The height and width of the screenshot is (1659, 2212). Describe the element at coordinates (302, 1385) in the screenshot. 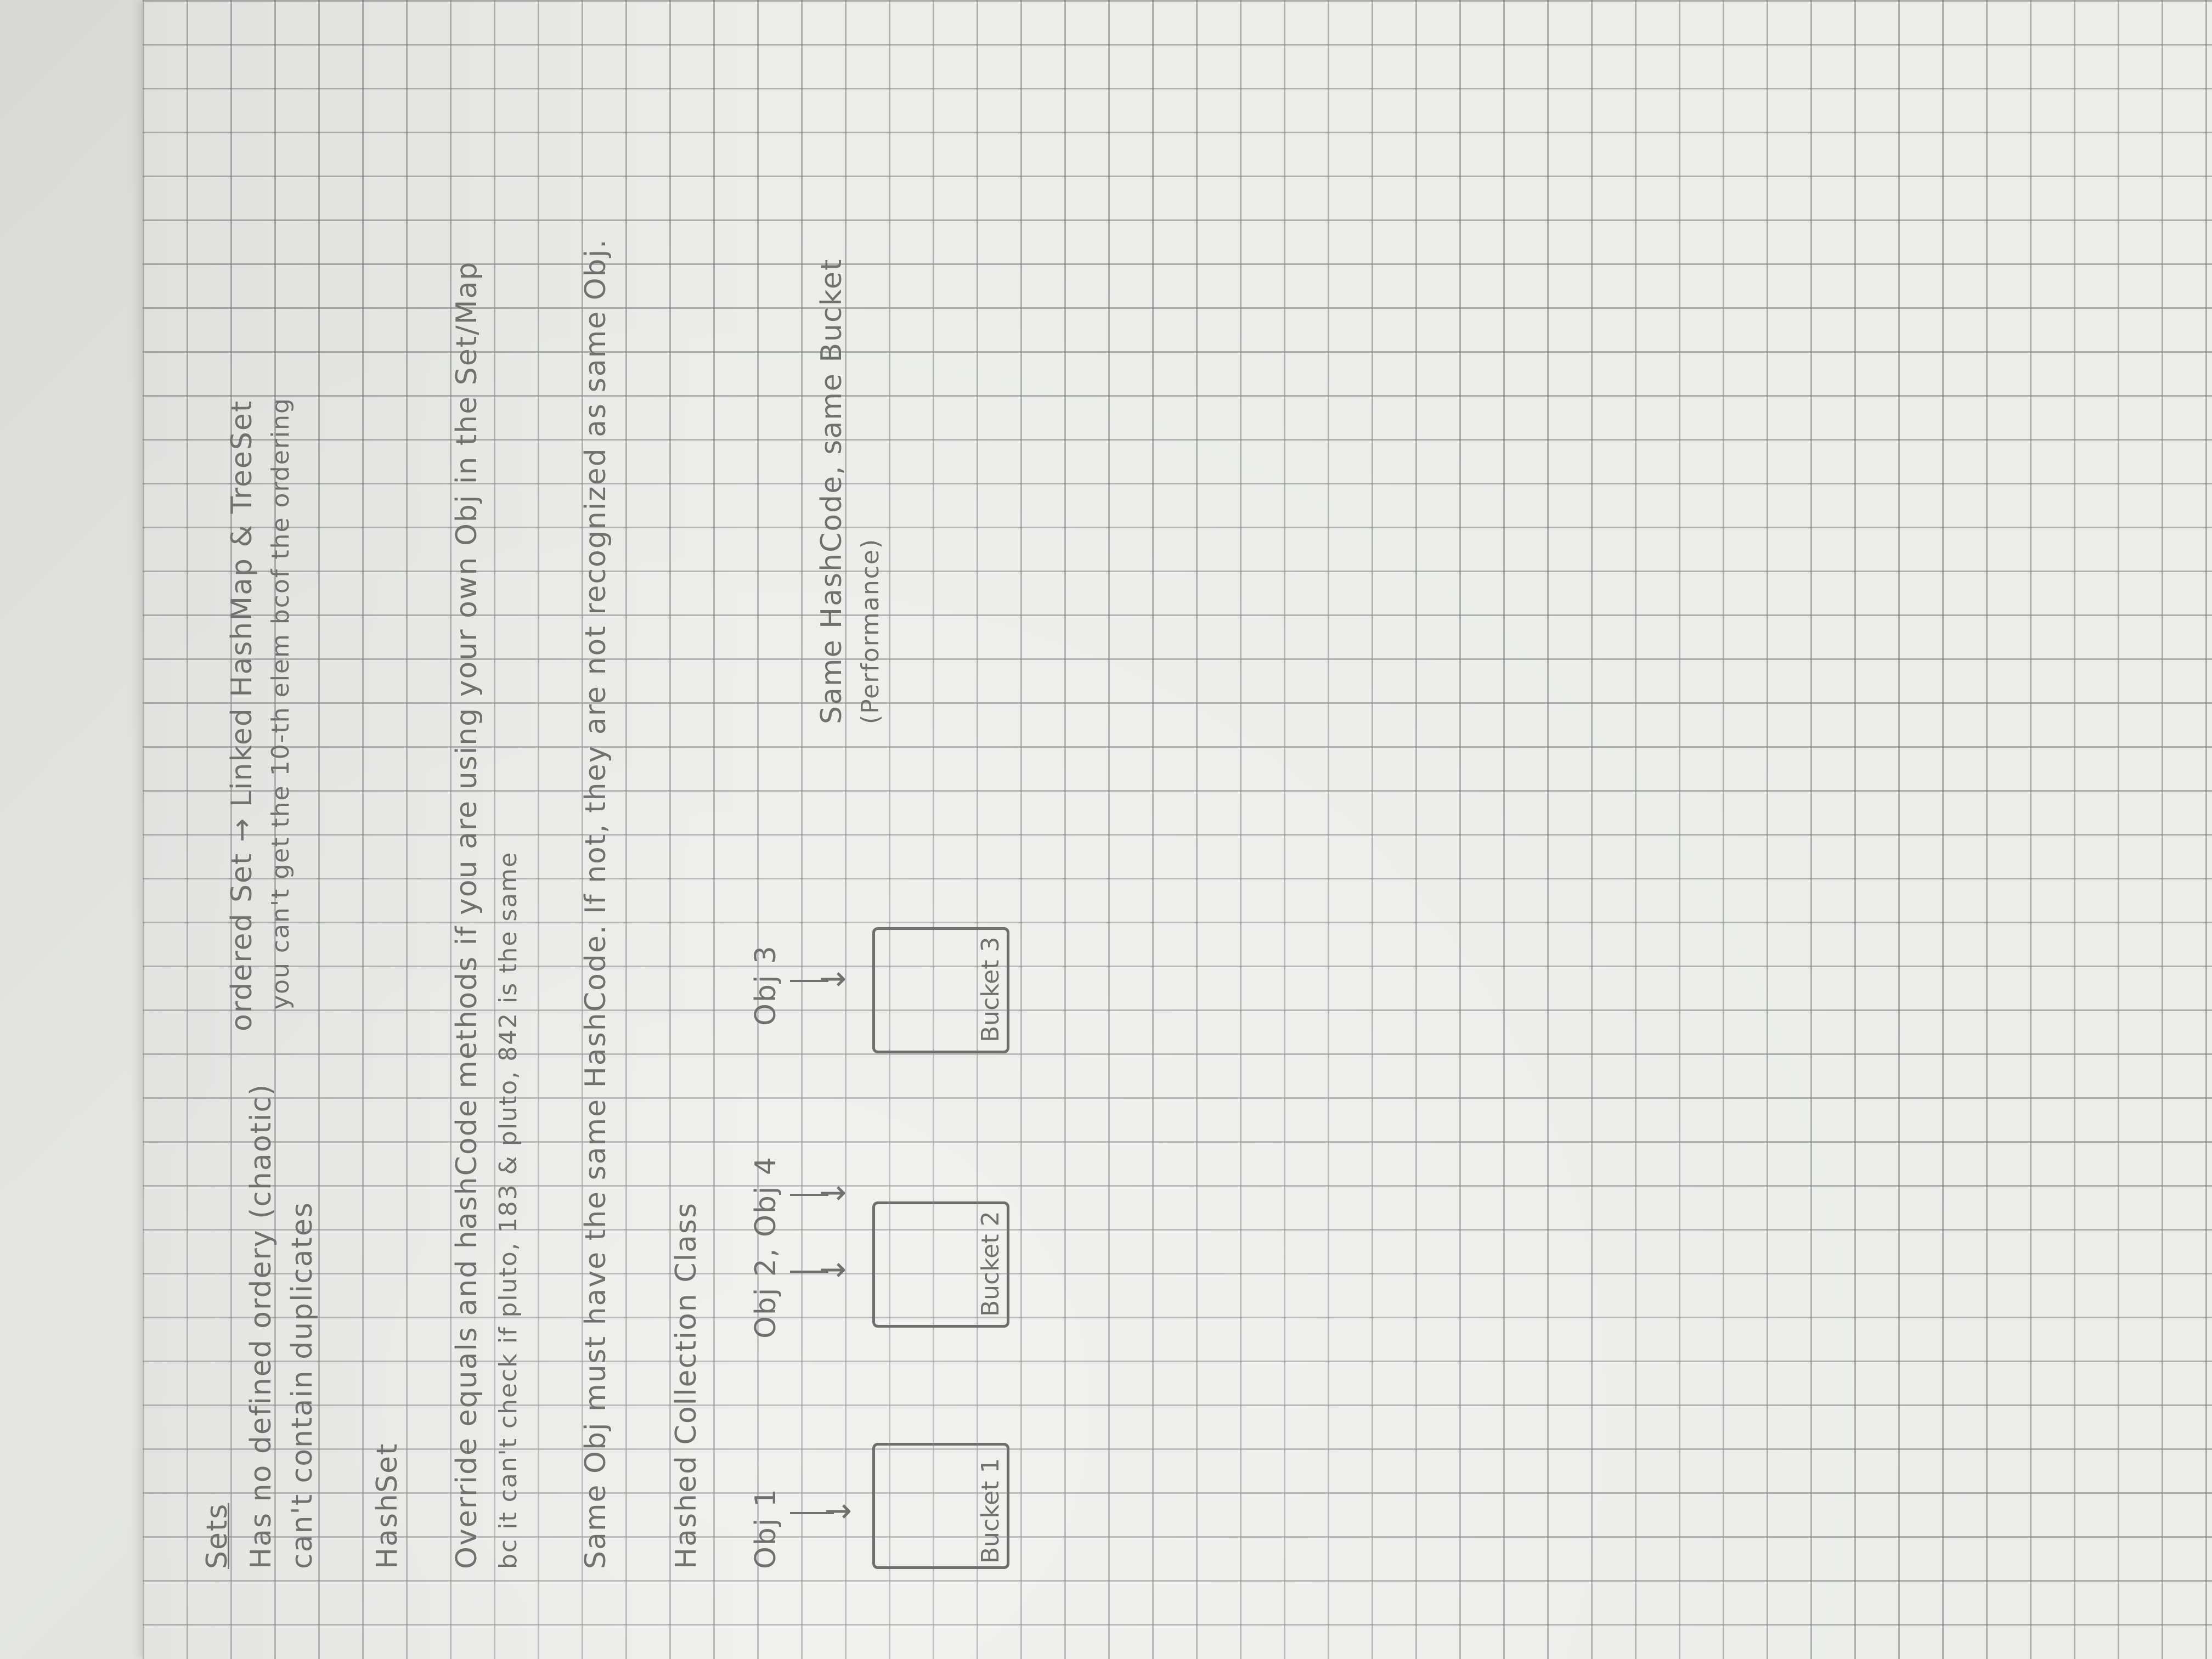

I see `sets-line-2: can't contain duplicates` at that location.